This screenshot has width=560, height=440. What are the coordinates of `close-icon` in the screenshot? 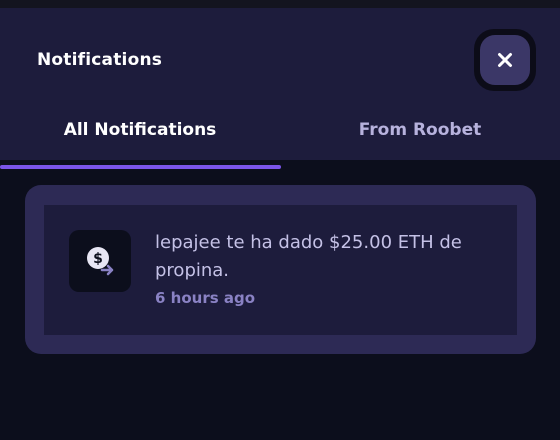 It's located at (505, 60).